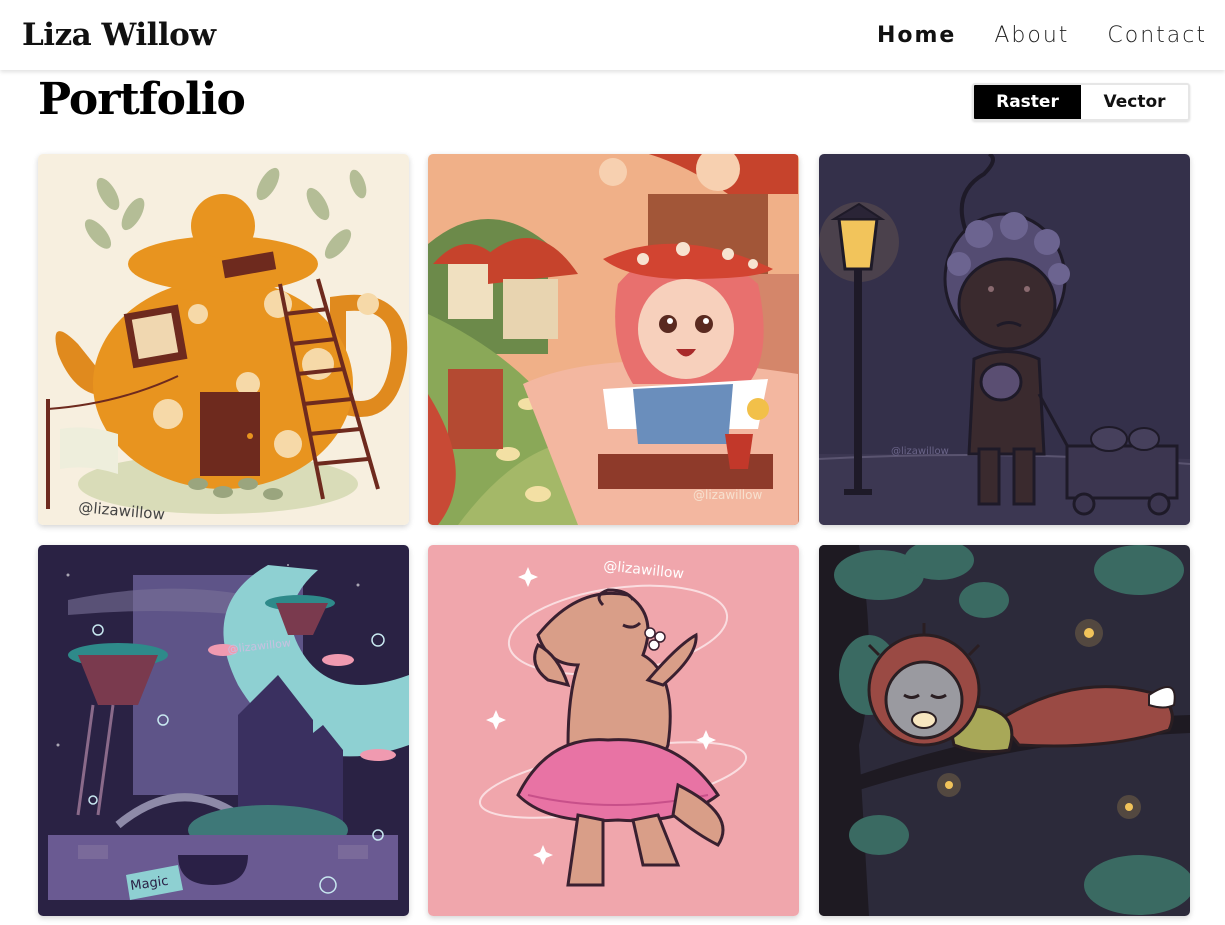 The image size is (1225, 925). Describe the element at coordinates (1157, 35) in the screenshot. I see `nav-contact-link: Contact` at that location.